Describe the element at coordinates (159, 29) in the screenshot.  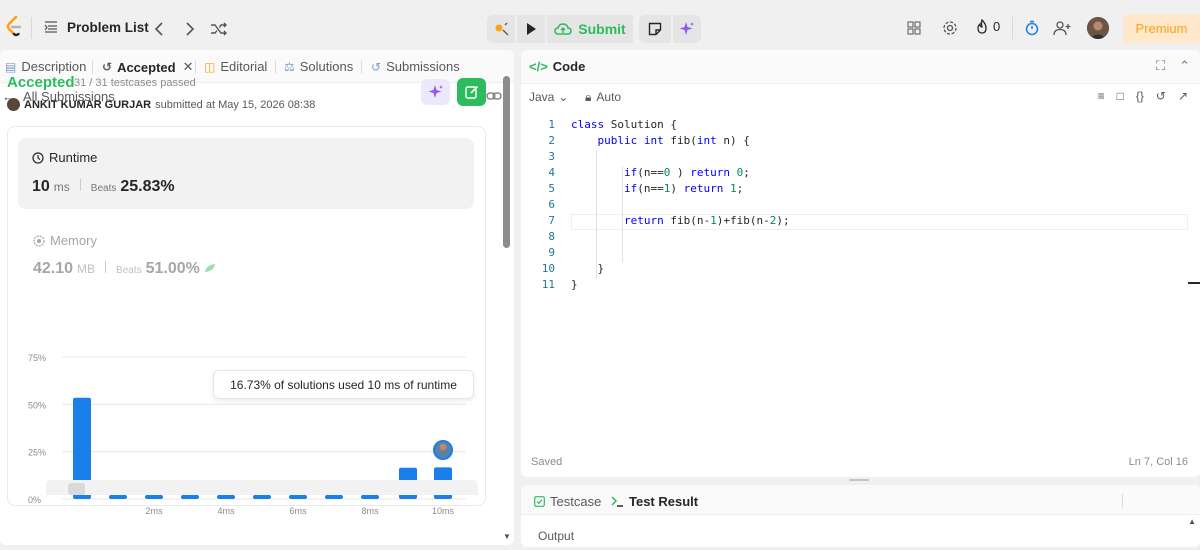
I see `prev-problem-chevron-left-icon` at that location.